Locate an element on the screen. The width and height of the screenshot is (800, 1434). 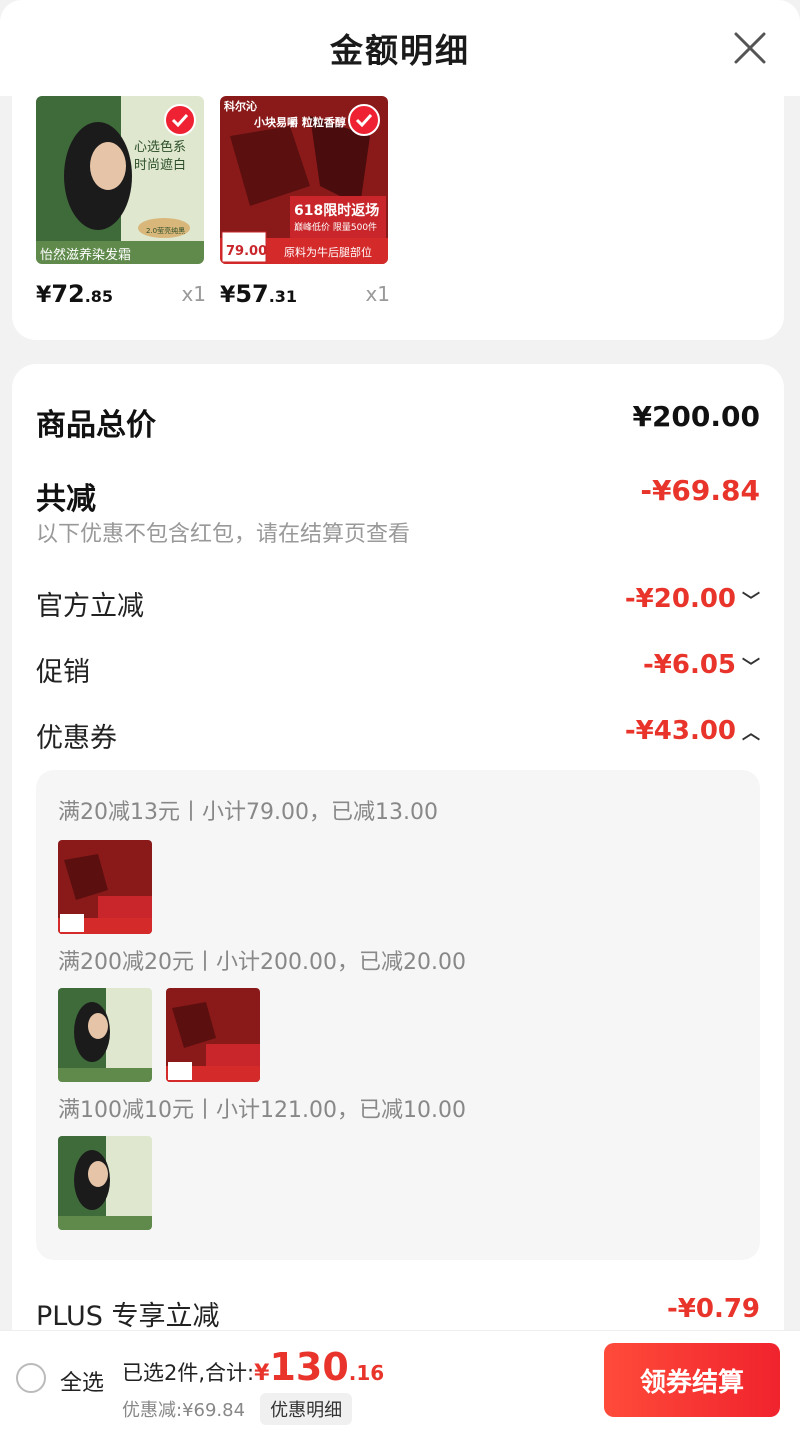
jerky-promo-sub: 巅峰低价 限量500件 is located at coordinates (336, 228).